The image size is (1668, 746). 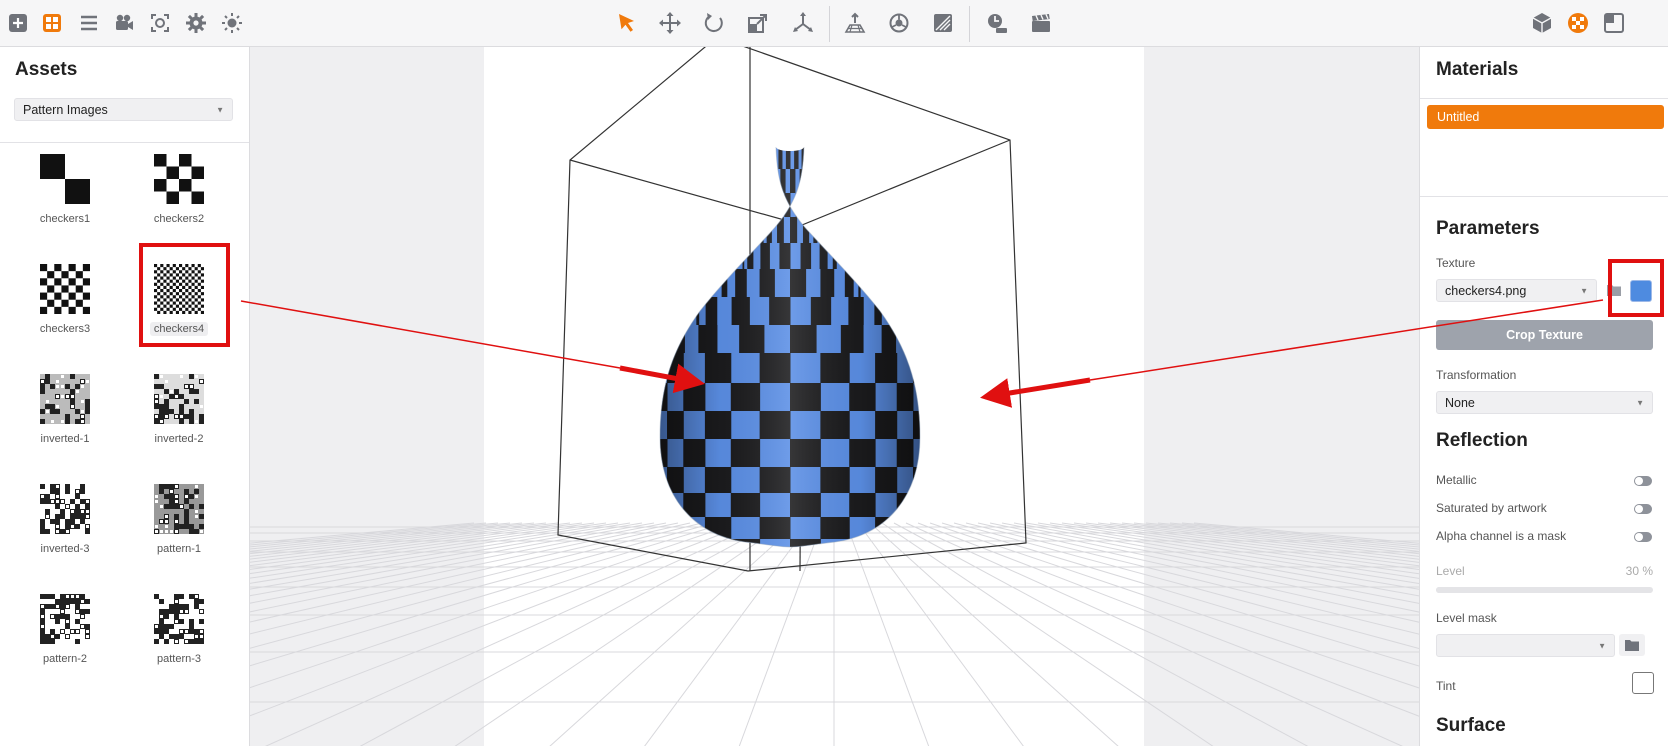 I want to click on tint-label: Tint, so click(x=1446, y=686).